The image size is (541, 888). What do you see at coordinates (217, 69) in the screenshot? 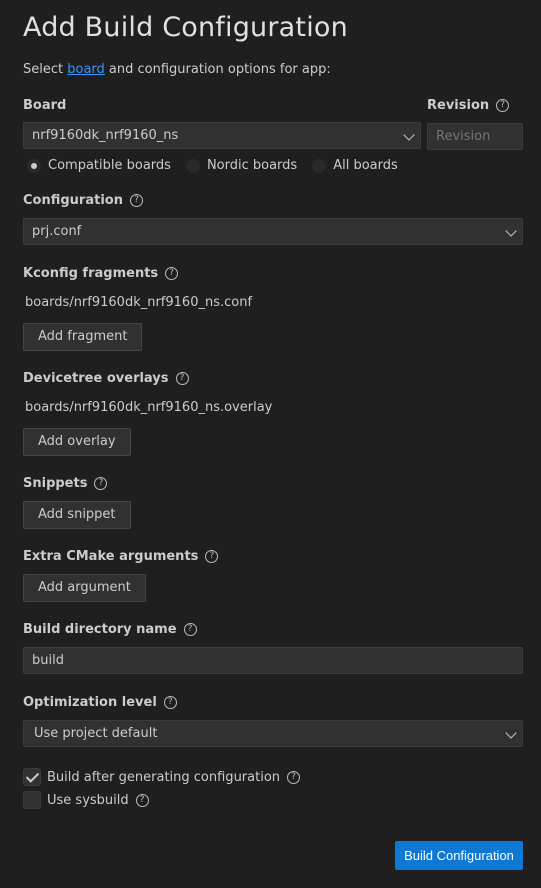
I see `subtitle-suffix: and configuration options for app:` at bounding box center [217, 69].